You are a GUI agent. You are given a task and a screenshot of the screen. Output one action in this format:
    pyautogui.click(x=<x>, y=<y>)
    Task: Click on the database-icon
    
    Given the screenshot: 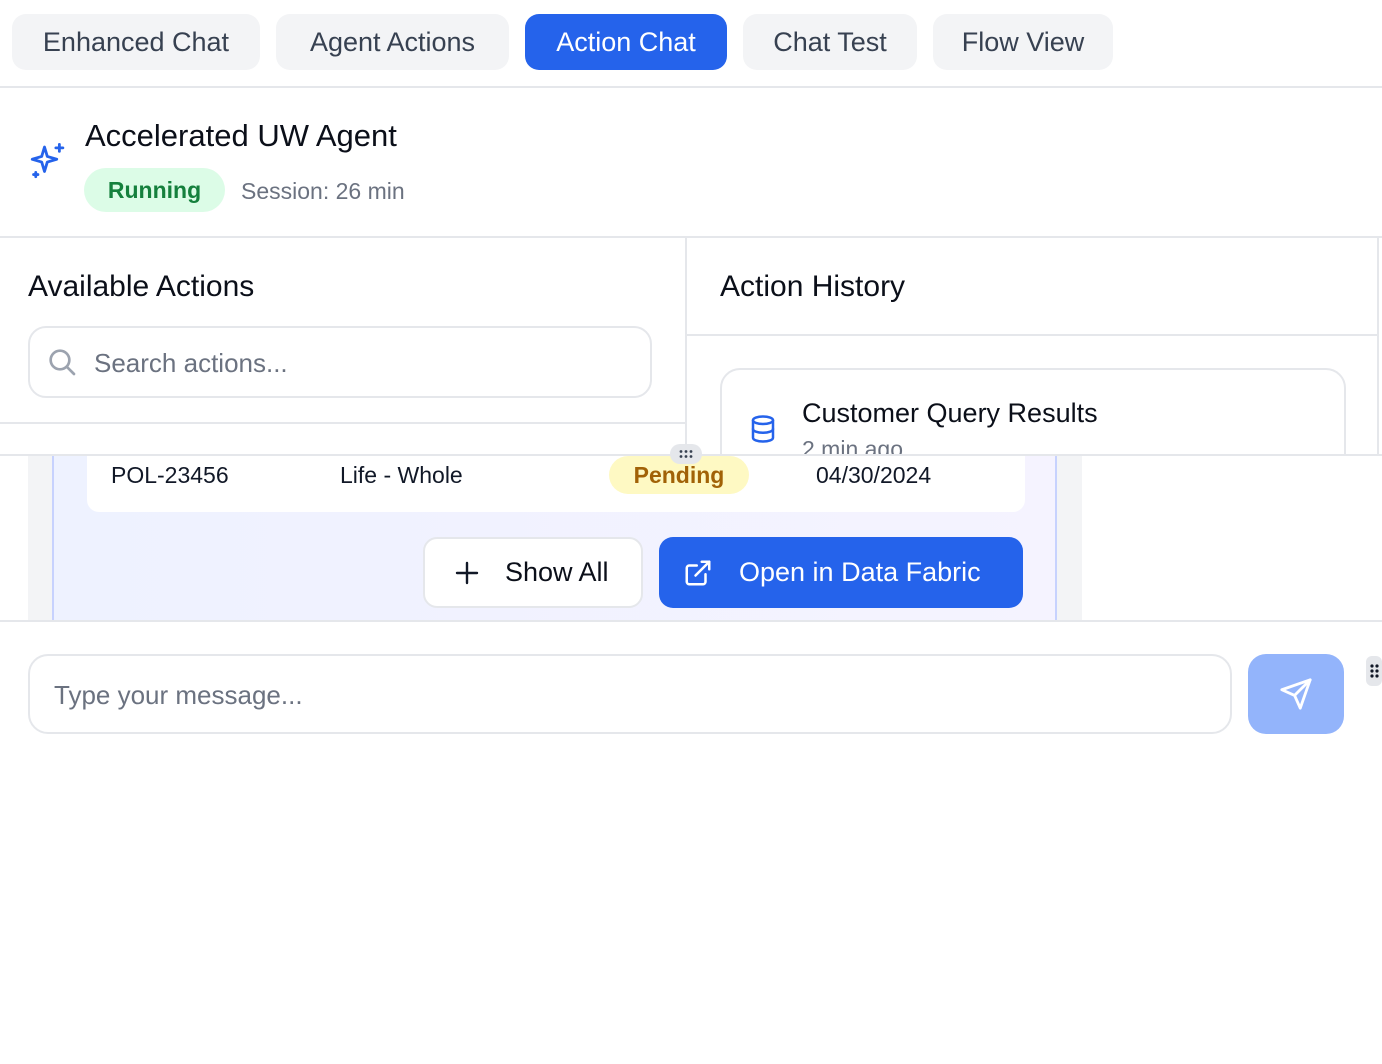 What is the action you would take?
    pyautogui.click(x=763, y=429)
    